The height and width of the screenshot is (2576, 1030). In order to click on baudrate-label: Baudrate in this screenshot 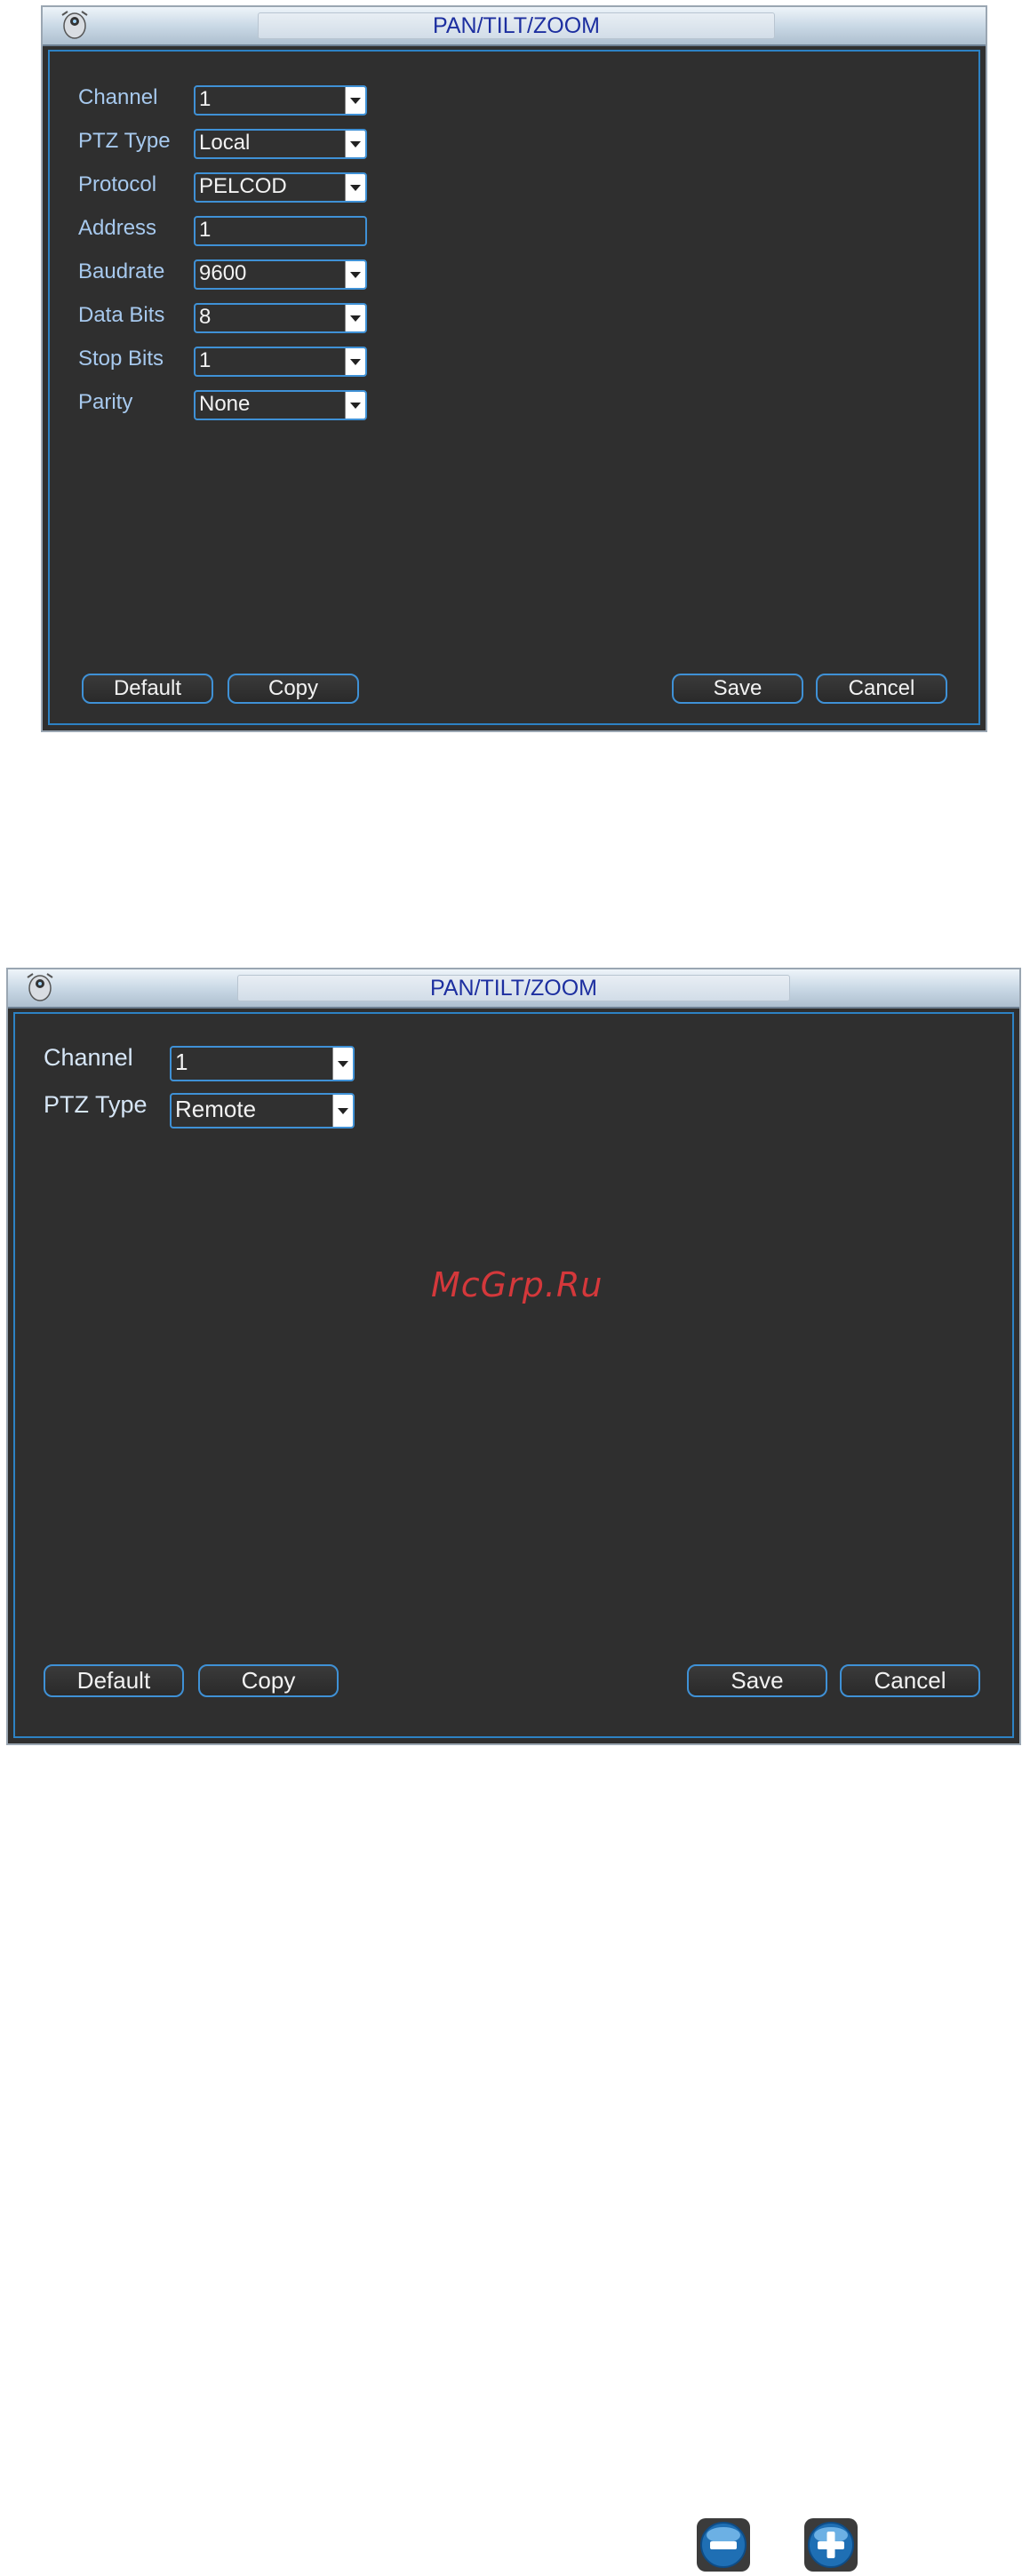, I will do `click(121, 271)`.